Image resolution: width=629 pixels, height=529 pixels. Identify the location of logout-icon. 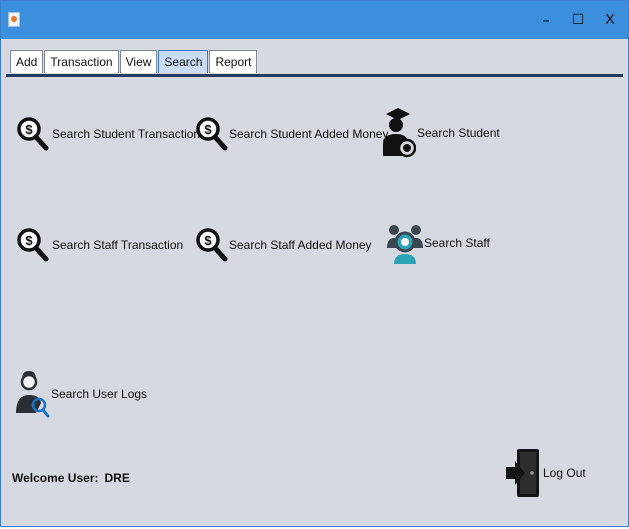
(522, 473).